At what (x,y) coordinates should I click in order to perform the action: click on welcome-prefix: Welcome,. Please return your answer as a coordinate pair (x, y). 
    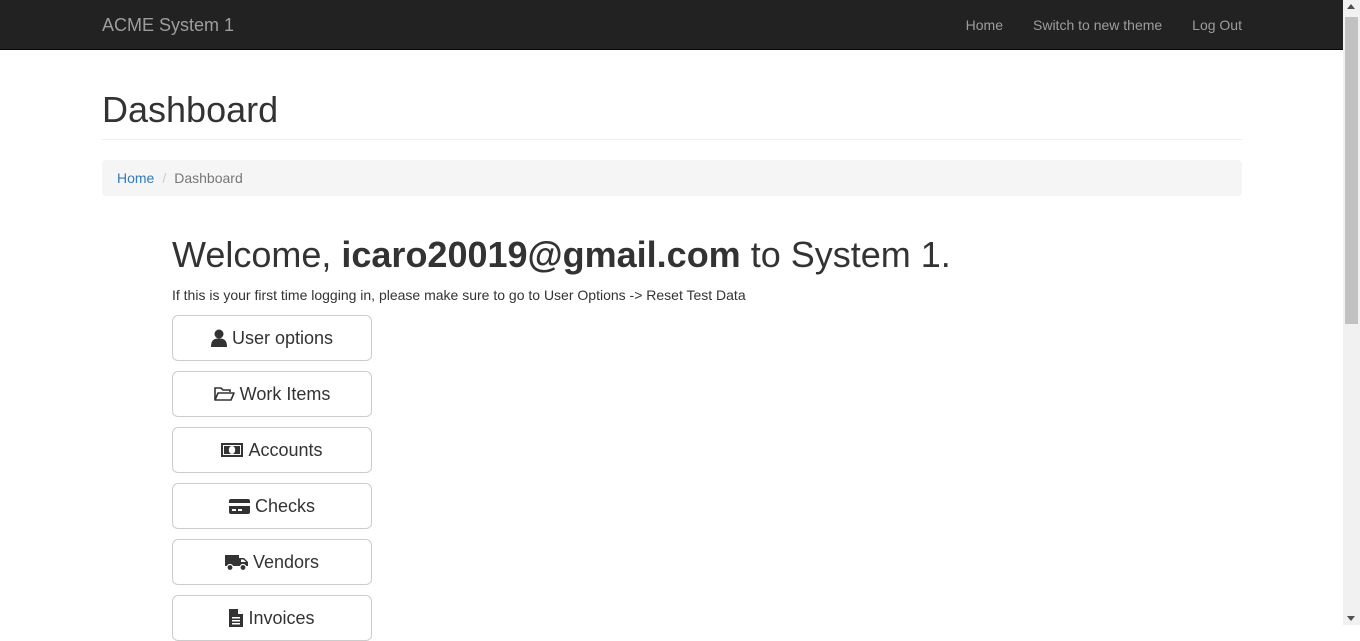
    Looking at the image, I should click on (257, 254).